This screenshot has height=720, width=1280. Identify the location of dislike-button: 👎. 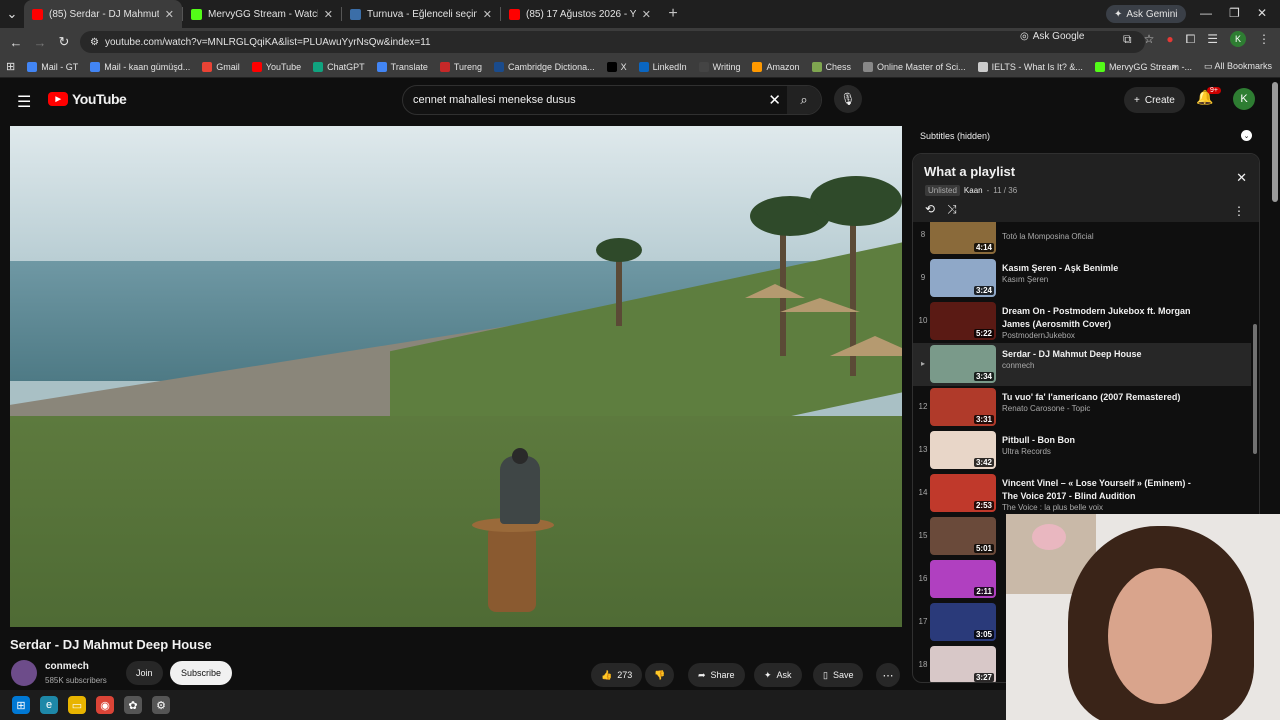
(660, 675).